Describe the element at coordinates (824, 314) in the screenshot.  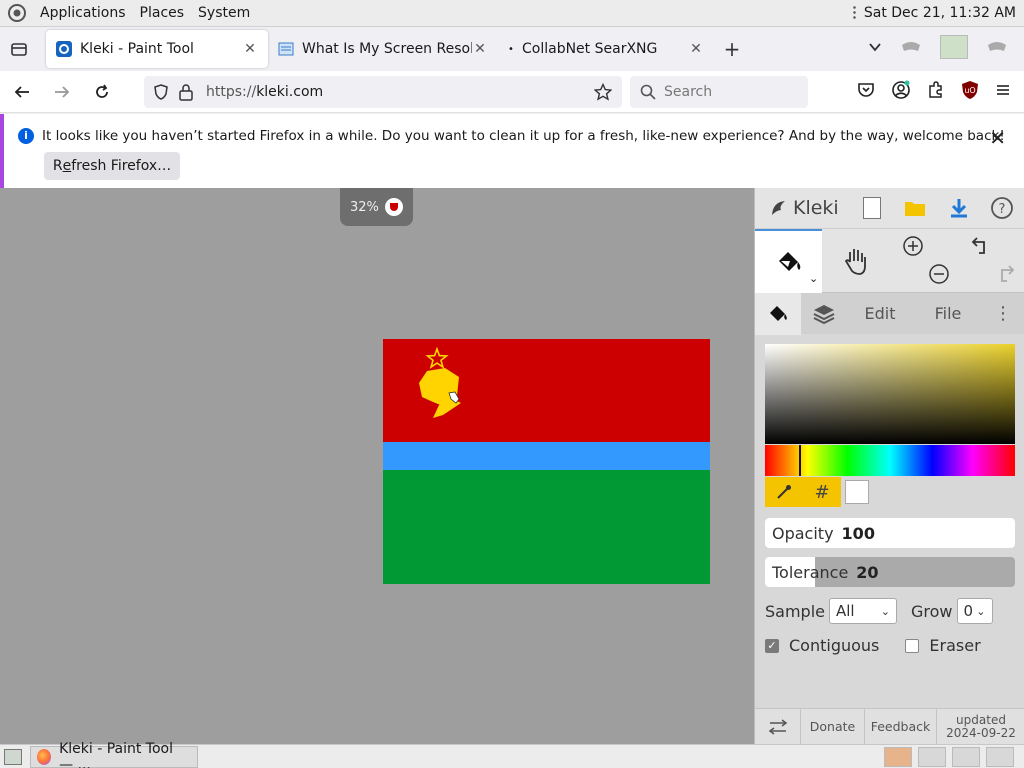
I see `tab-layers` at that location.